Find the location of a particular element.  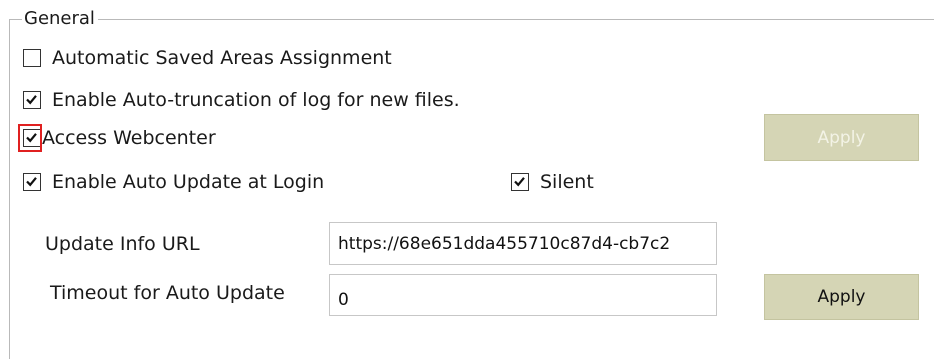

general-group-title: General is located at coordinates (60, 19).